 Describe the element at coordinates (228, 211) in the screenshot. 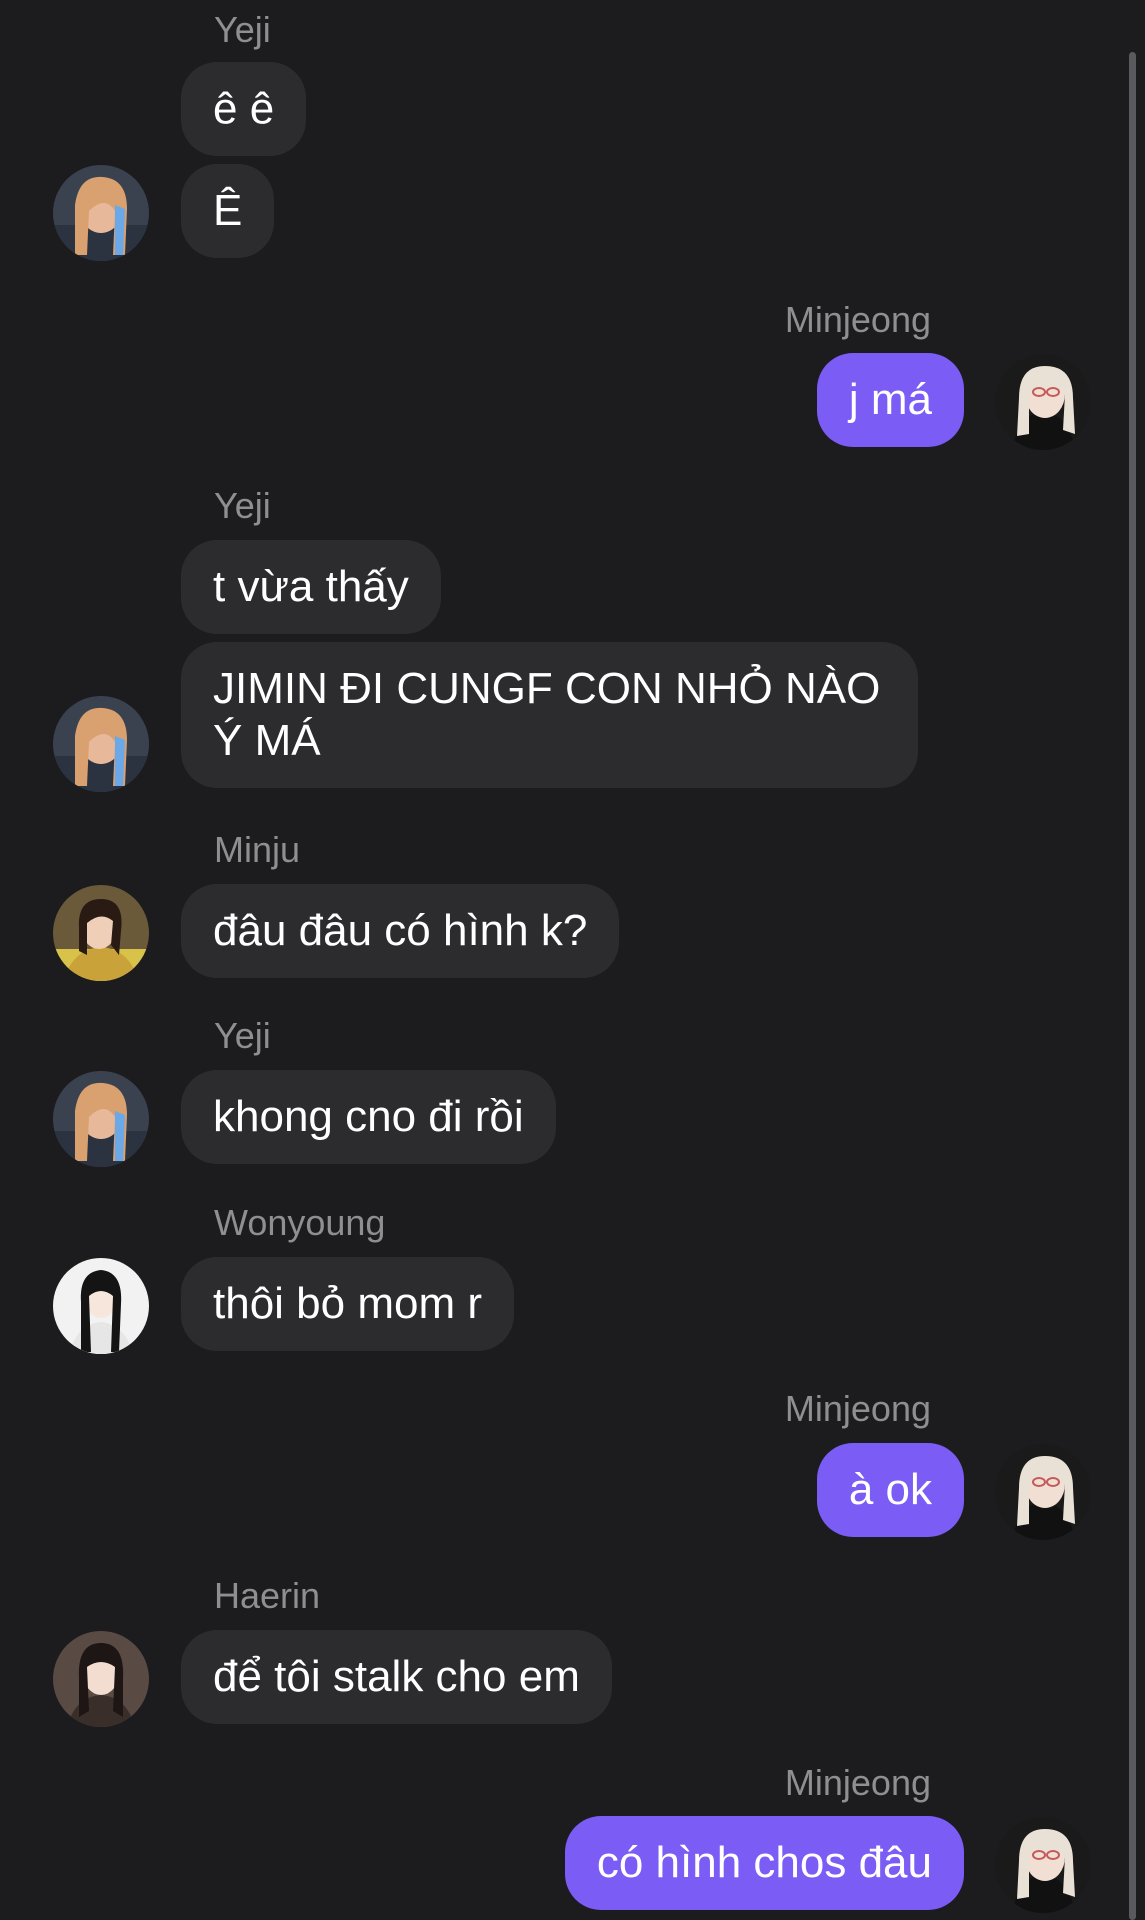

I see `message-bubble-incoming: Ê` at that location.